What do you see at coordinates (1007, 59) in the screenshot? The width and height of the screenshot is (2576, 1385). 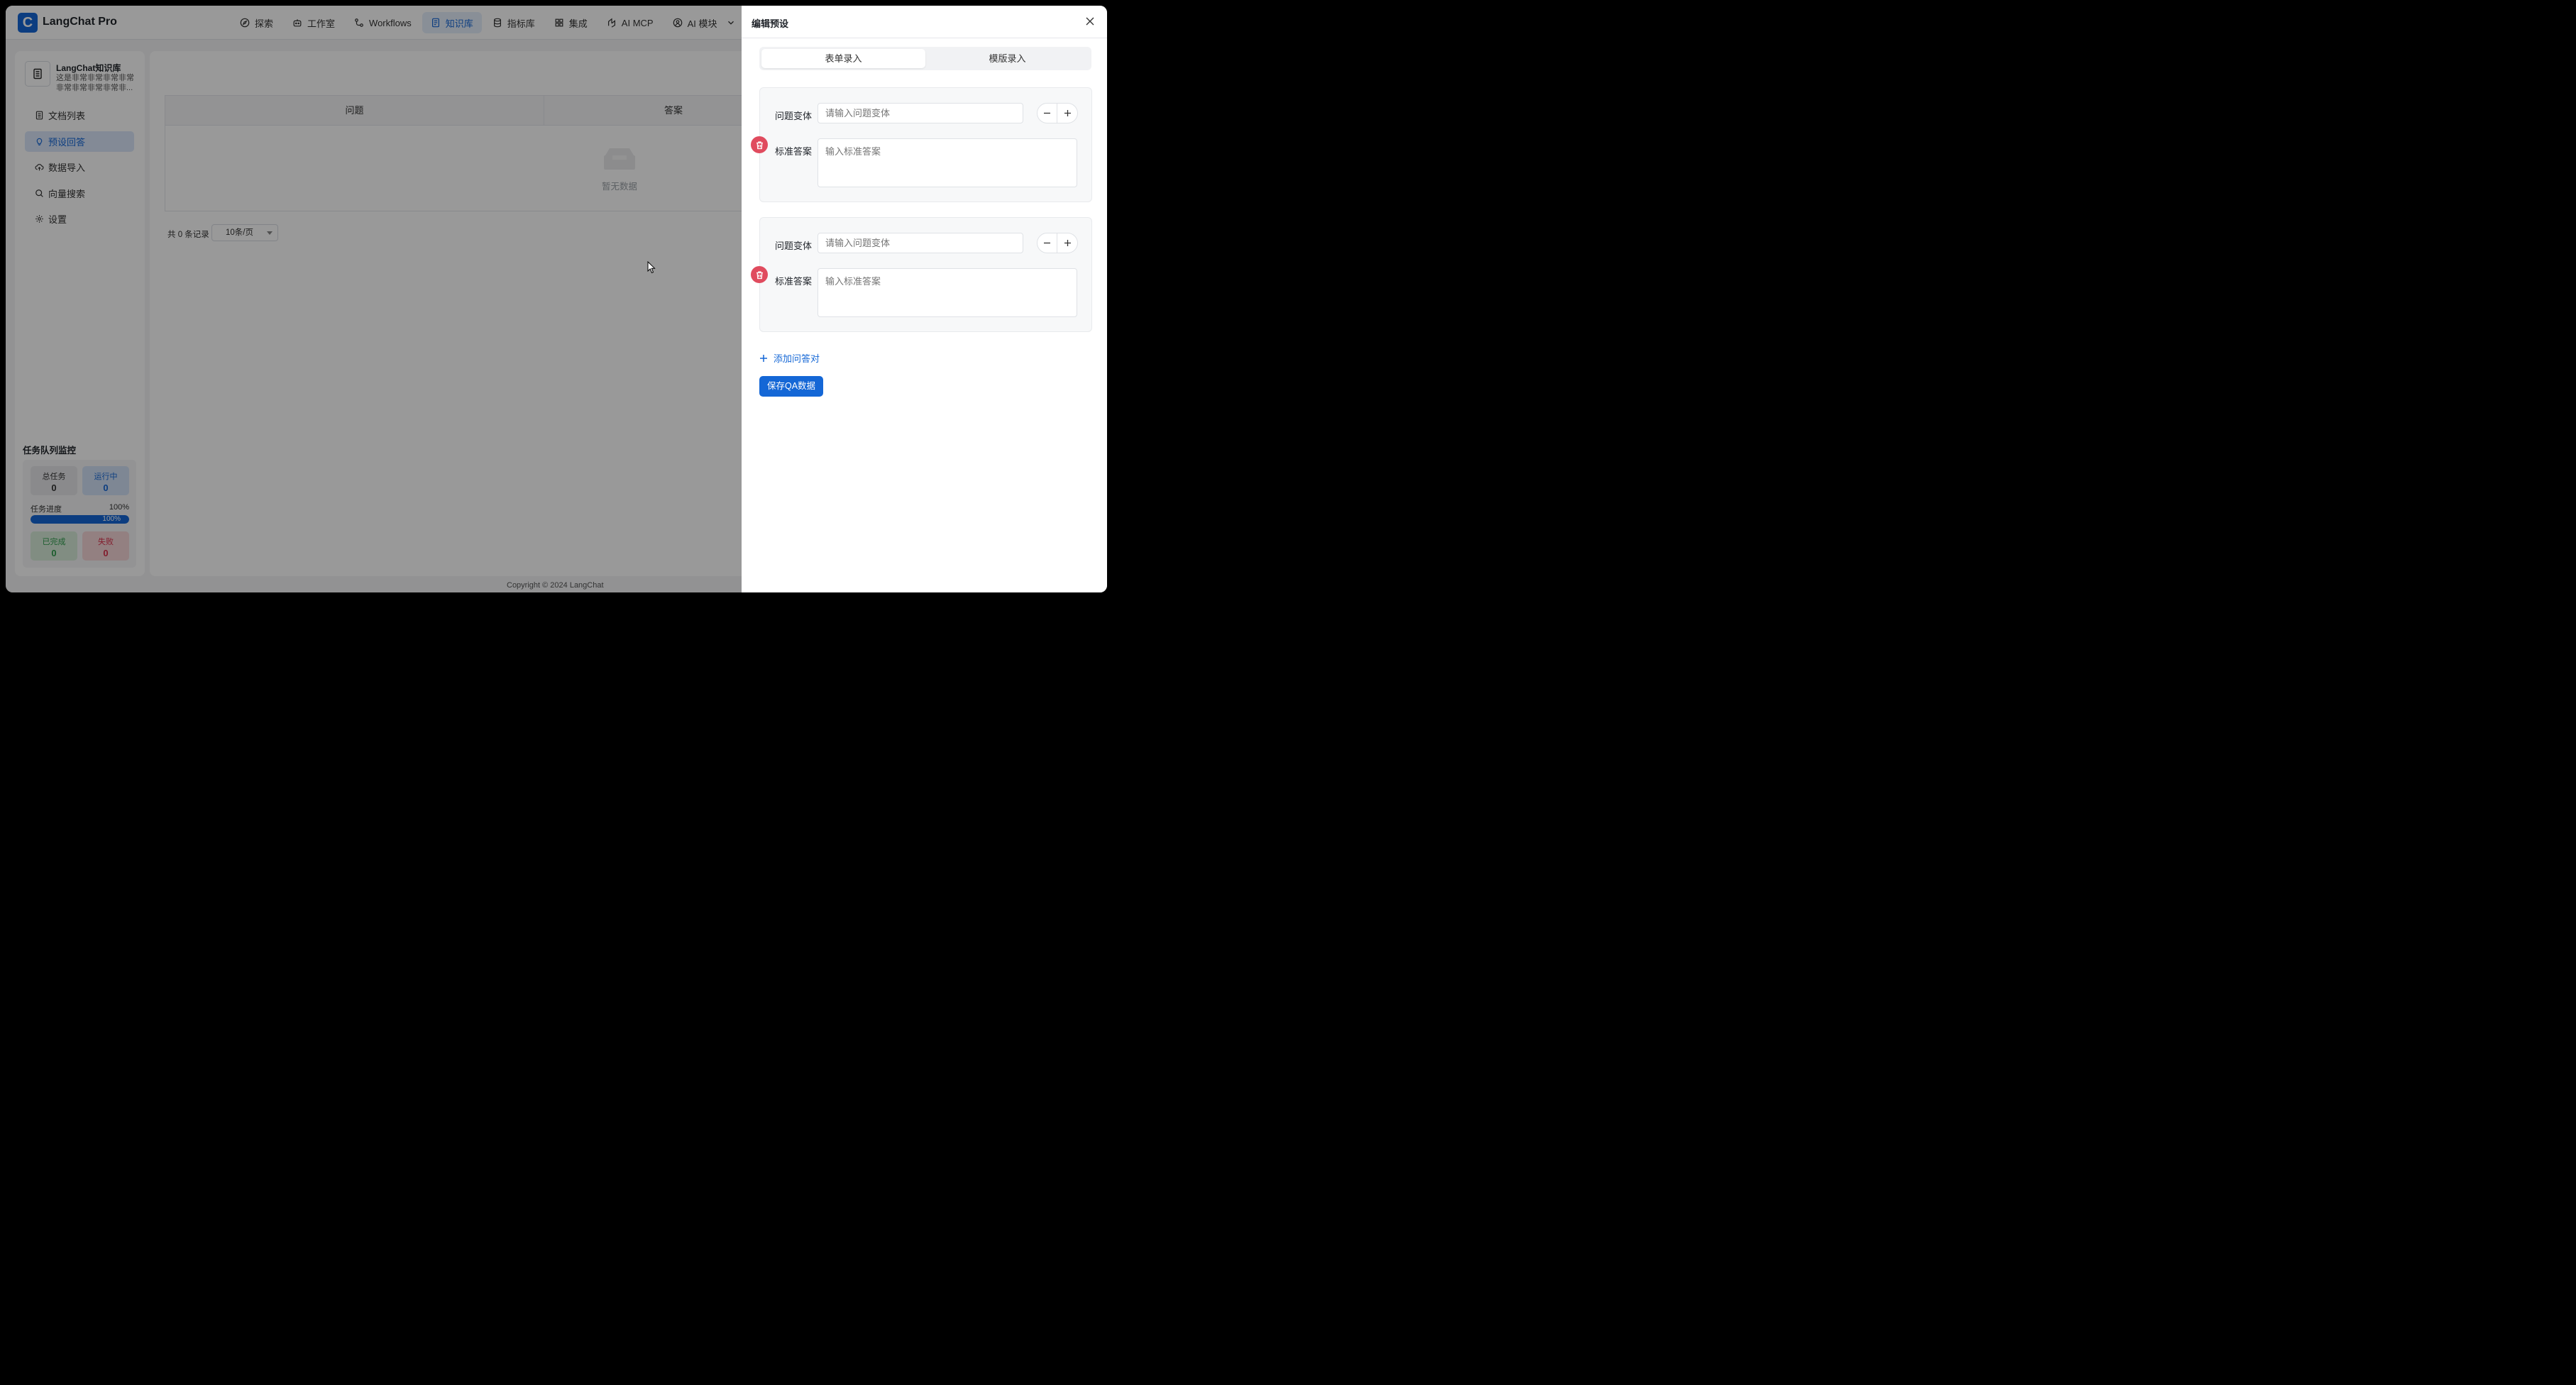 I see `tab-template-entry: 模版录入` at bounding box center [1007, 59].